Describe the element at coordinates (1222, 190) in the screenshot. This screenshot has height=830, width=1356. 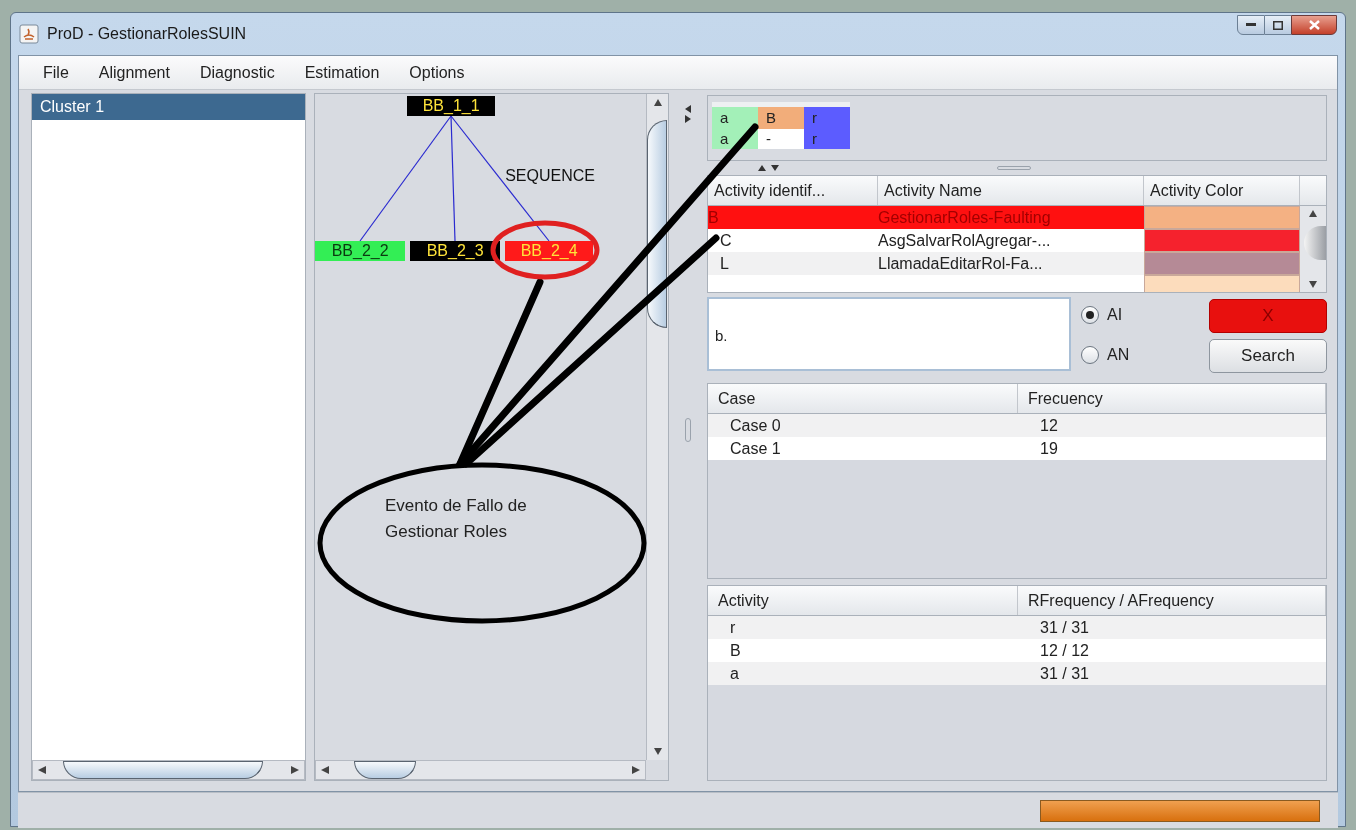
I see `column-header: Activity Color` at that location.